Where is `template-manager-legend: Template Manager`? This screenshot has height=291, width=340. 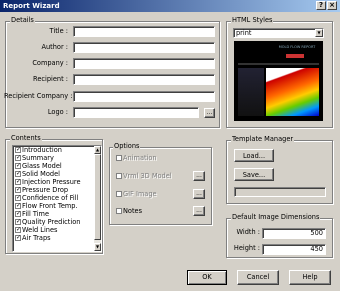
template-manager-legend: Template Manager is located at coordinates (263, 139).